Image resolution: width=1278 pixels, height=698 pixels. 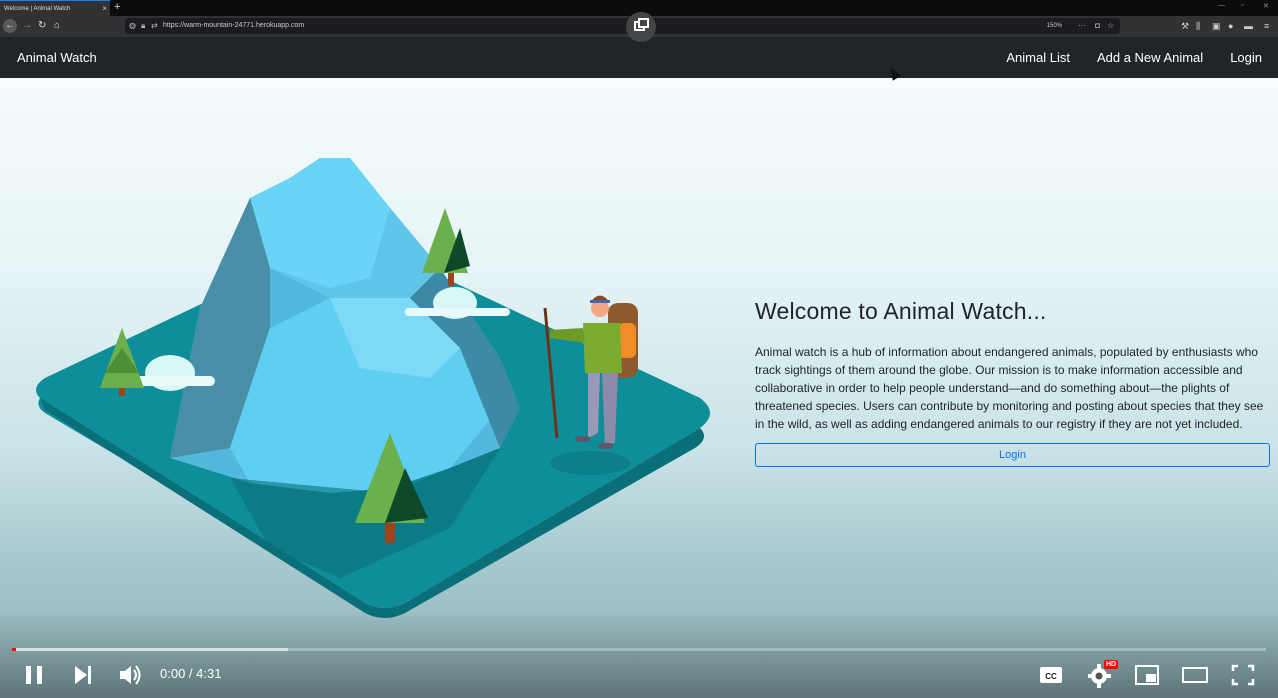 I want to click on account-icon: ●, so click(x=1230, y=26).